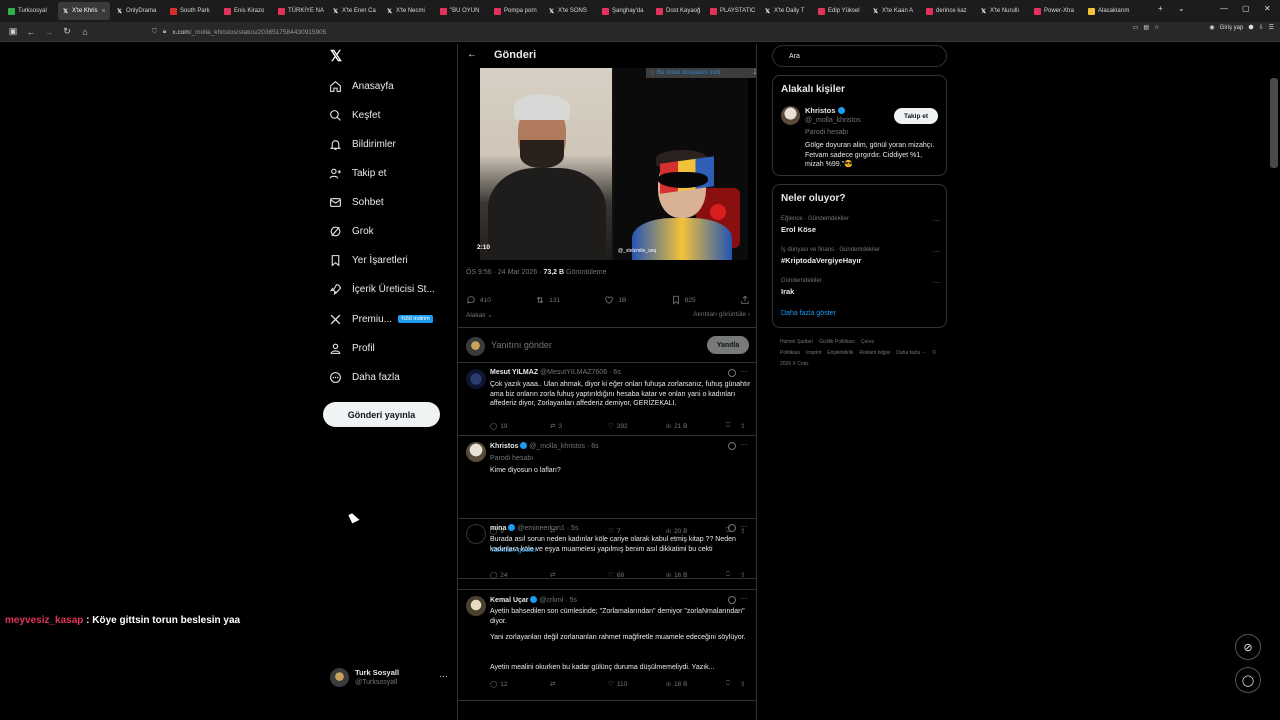  I want to click on nav-item-more-circle: Daha fazla, so click(364, 377).